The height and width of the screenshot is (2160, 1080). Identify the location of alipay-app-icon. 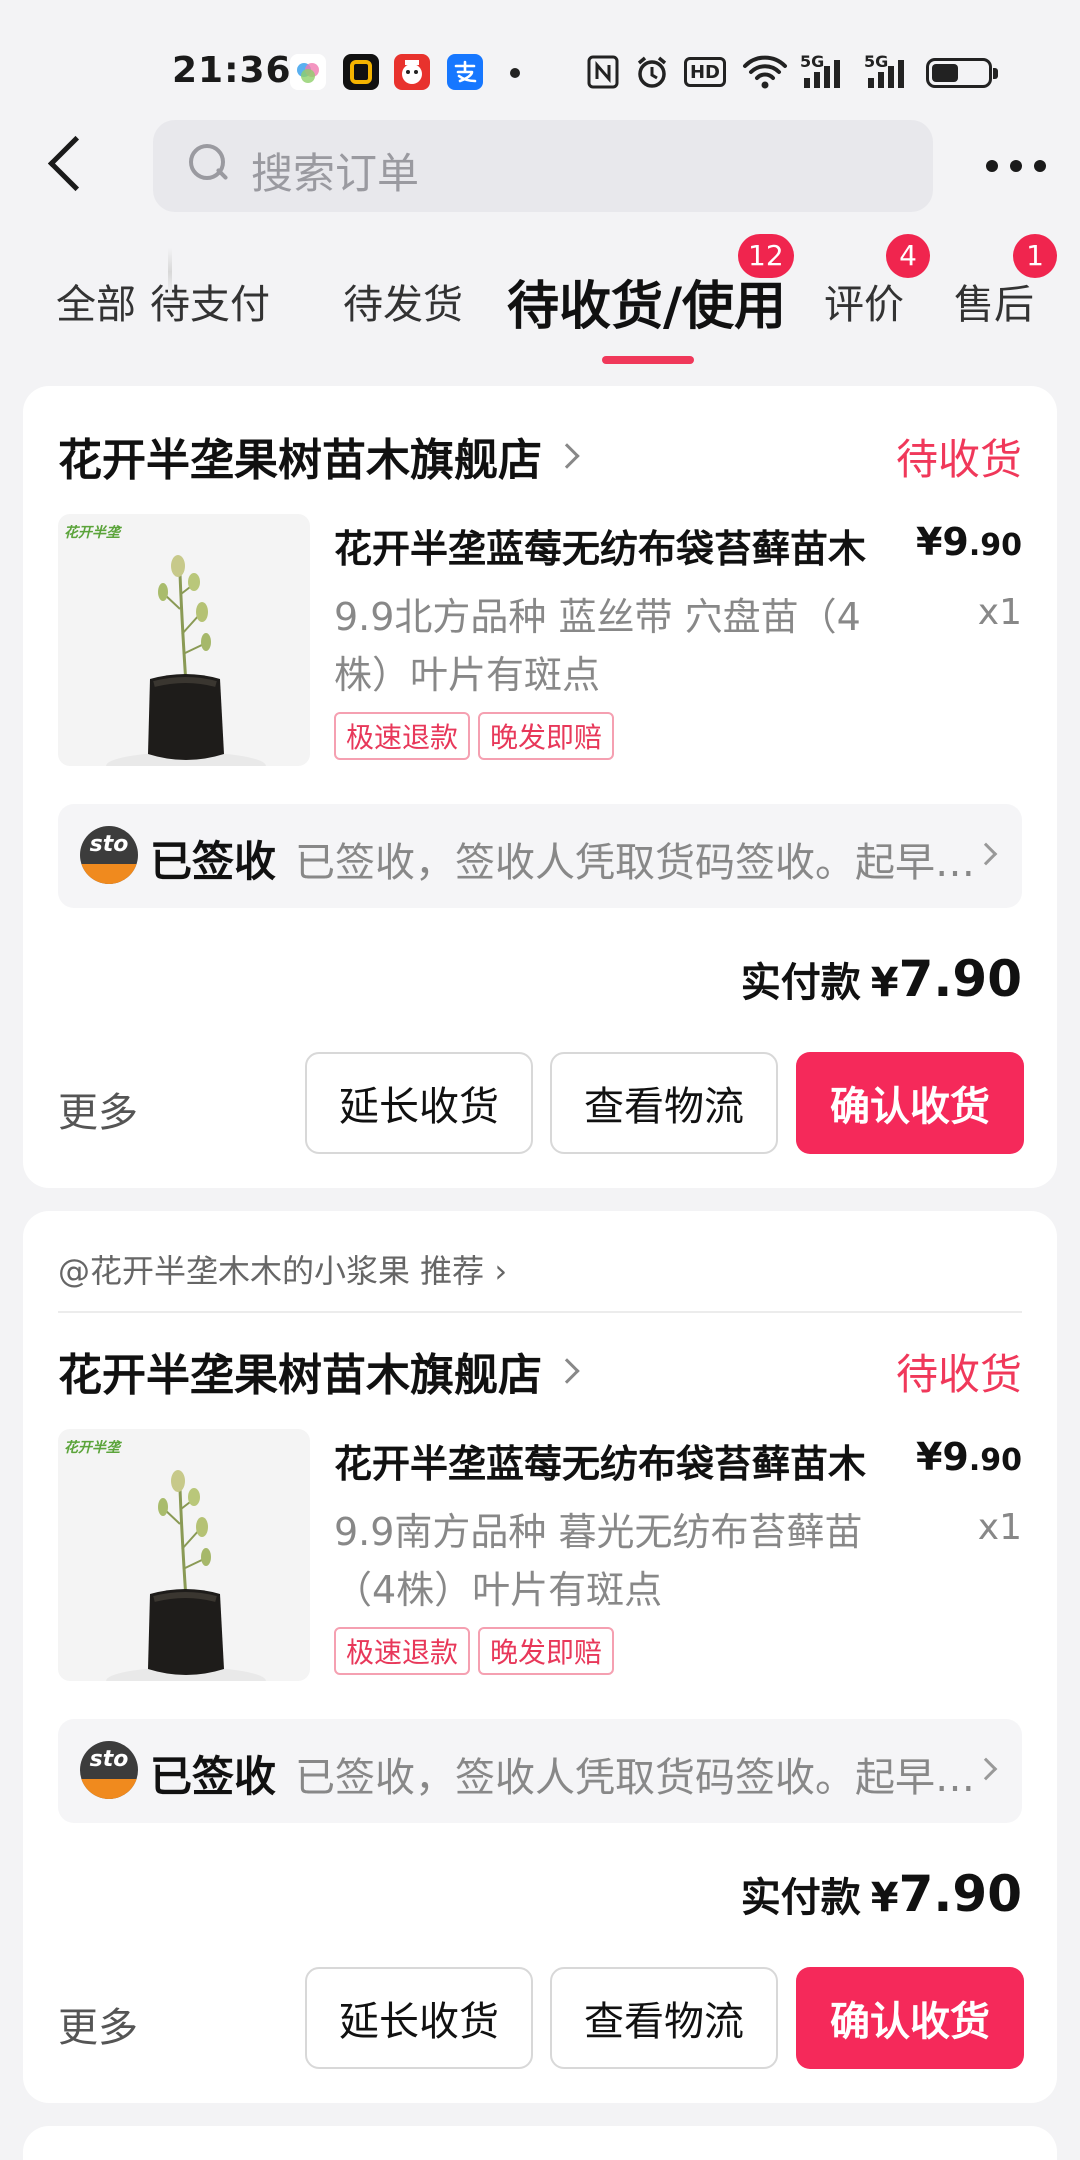
(465, 72).